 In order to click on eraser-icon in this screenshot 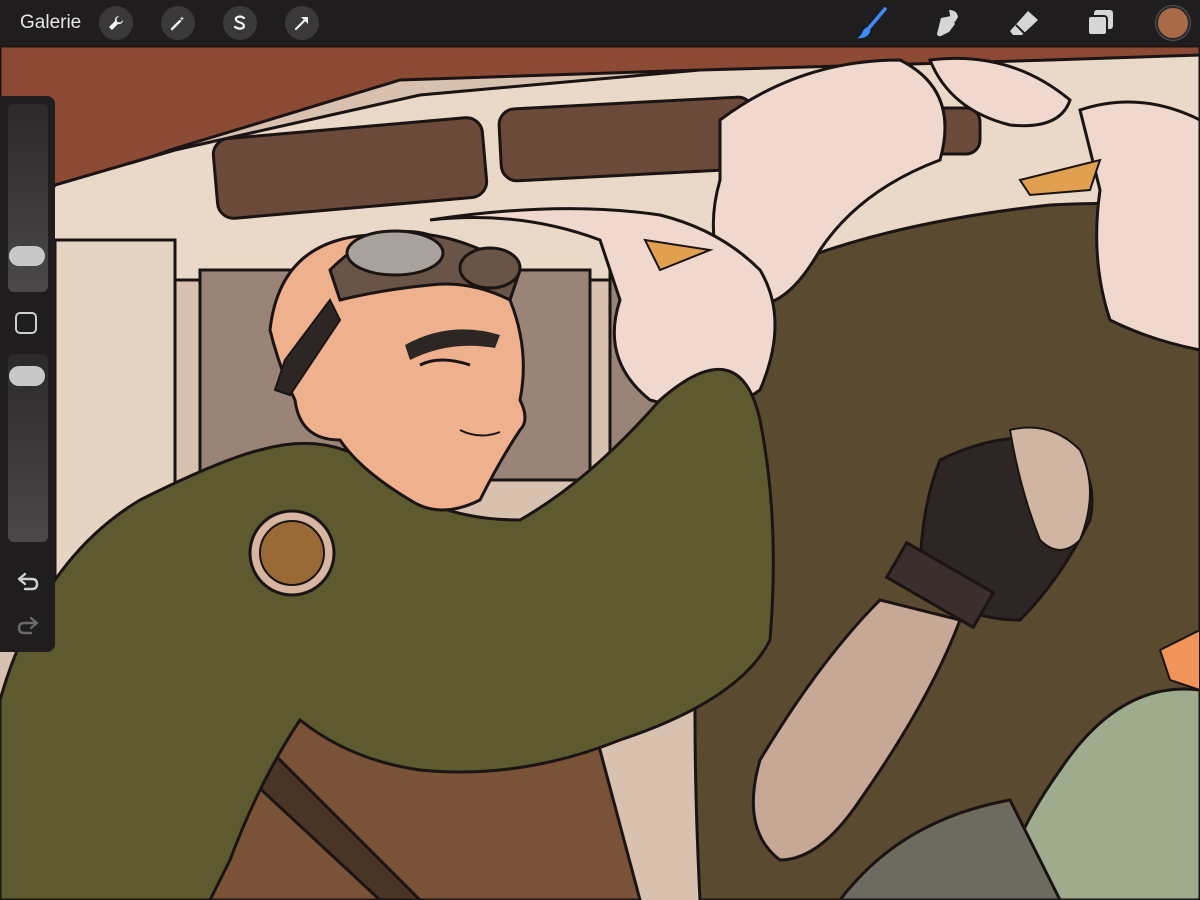, I will do `click(1024, 23)`.